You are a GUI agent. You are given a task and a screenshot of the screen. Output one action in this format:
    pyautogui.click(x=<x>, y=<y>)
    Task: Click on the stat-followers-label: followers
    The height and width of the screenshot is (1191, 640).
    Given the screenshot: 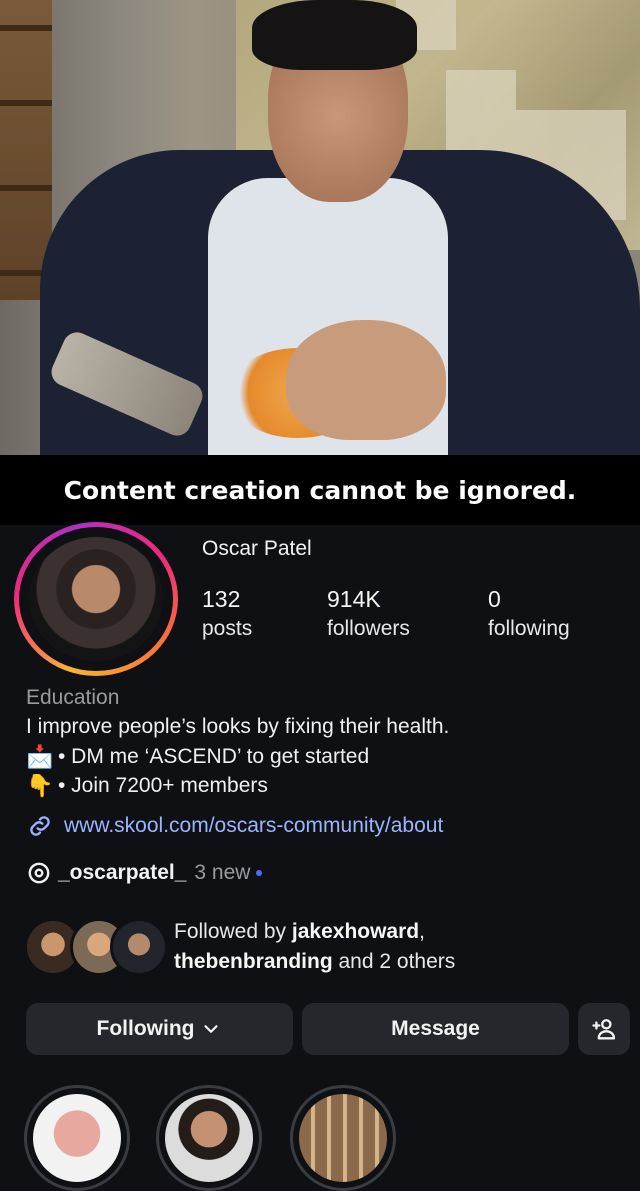 What is the action you would take?
    pyautogui.click(x=368, y=628)
    